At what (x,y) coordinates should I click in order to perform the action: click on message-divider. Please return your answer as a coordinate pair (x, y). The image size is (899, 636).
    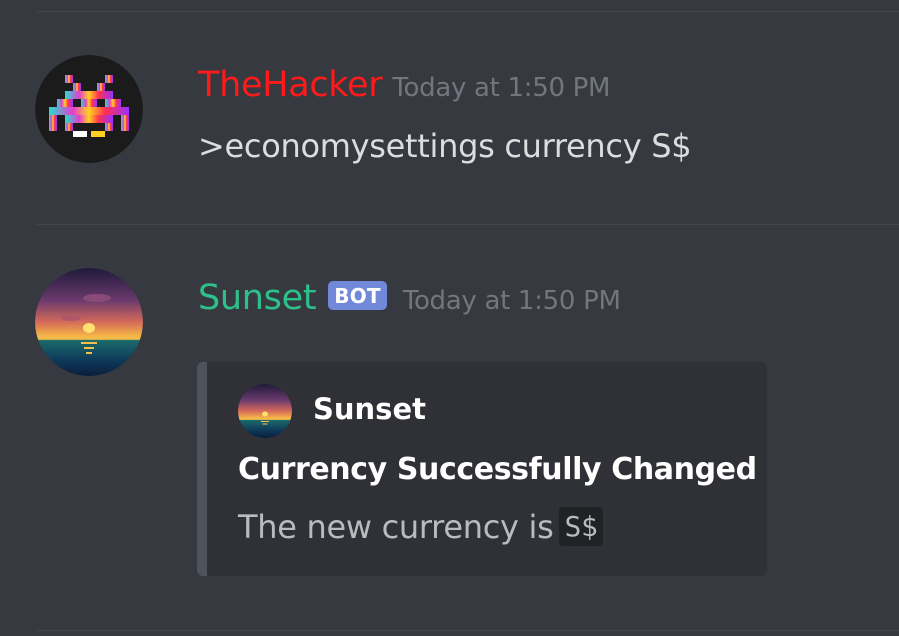
    Looking at the image, I should click on (467, 224).